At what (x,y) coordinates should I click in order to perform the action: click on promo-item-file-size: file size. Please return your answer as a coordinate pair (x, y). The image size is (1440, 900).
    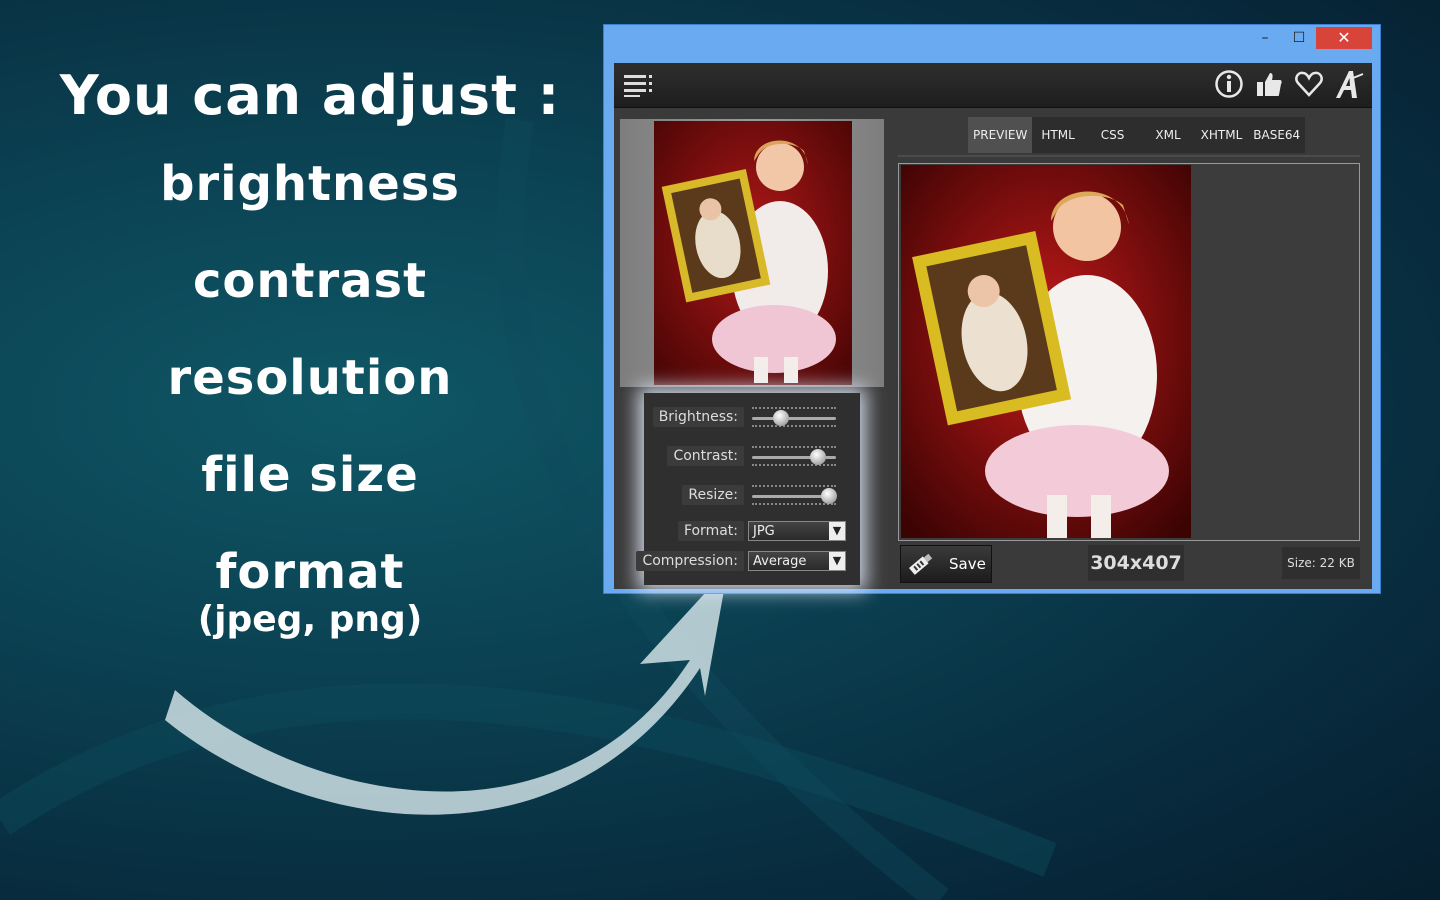
    Looking at the image, I should click on (310, 475).